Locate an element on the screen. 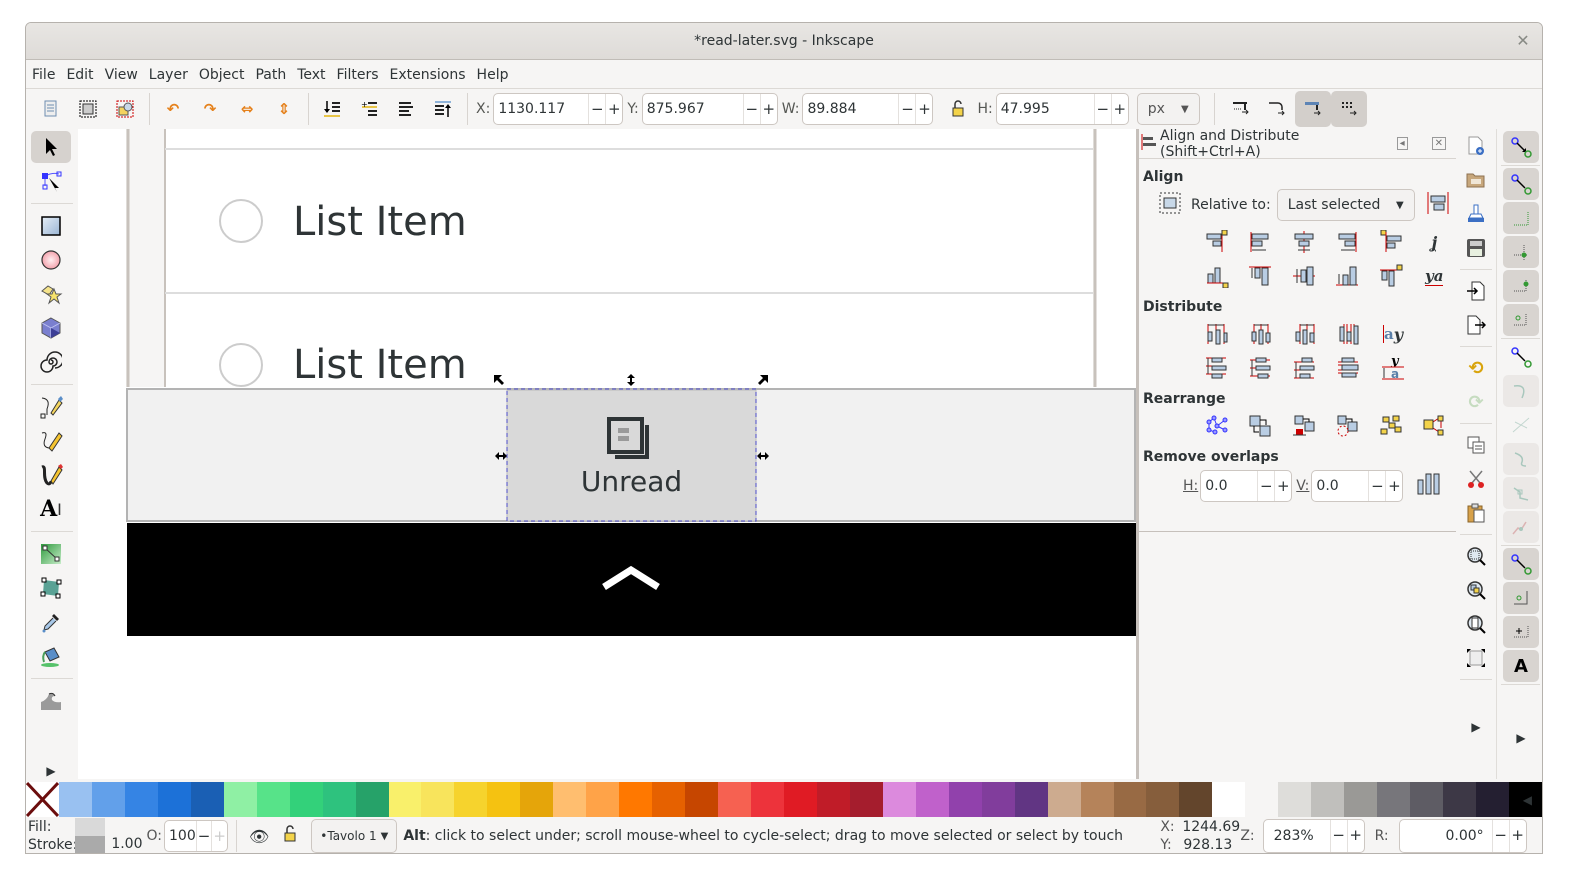  h-input: 47.995 − + is located at coordinates (1062, 109).